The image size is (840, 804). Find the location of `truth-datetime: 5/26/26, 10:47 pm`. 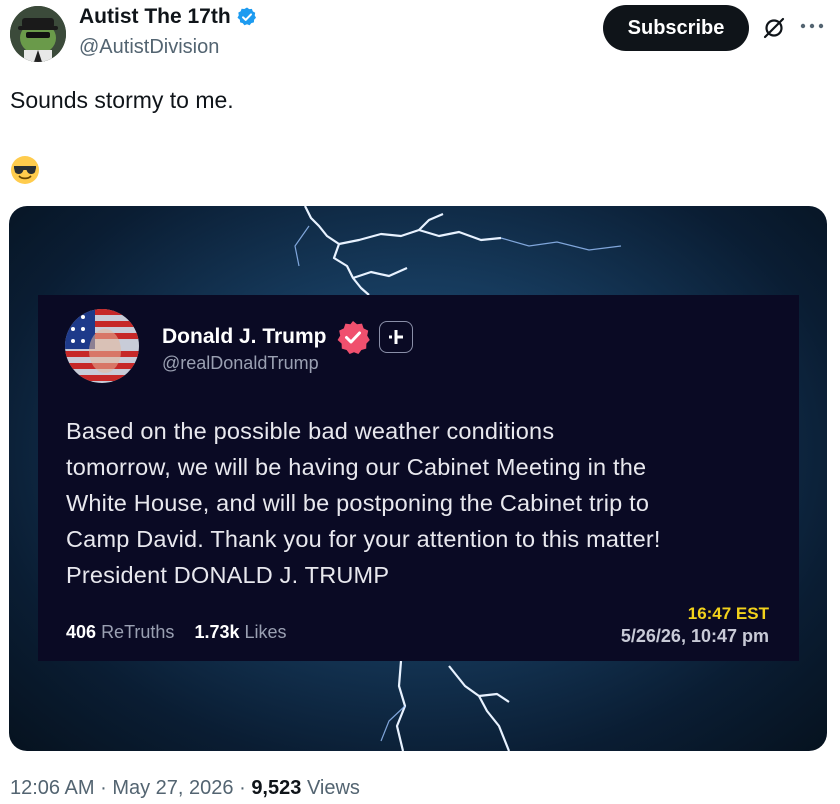

truth-datetime: 5/26/26, 10:47 pm is located at coordinates (694, 636).